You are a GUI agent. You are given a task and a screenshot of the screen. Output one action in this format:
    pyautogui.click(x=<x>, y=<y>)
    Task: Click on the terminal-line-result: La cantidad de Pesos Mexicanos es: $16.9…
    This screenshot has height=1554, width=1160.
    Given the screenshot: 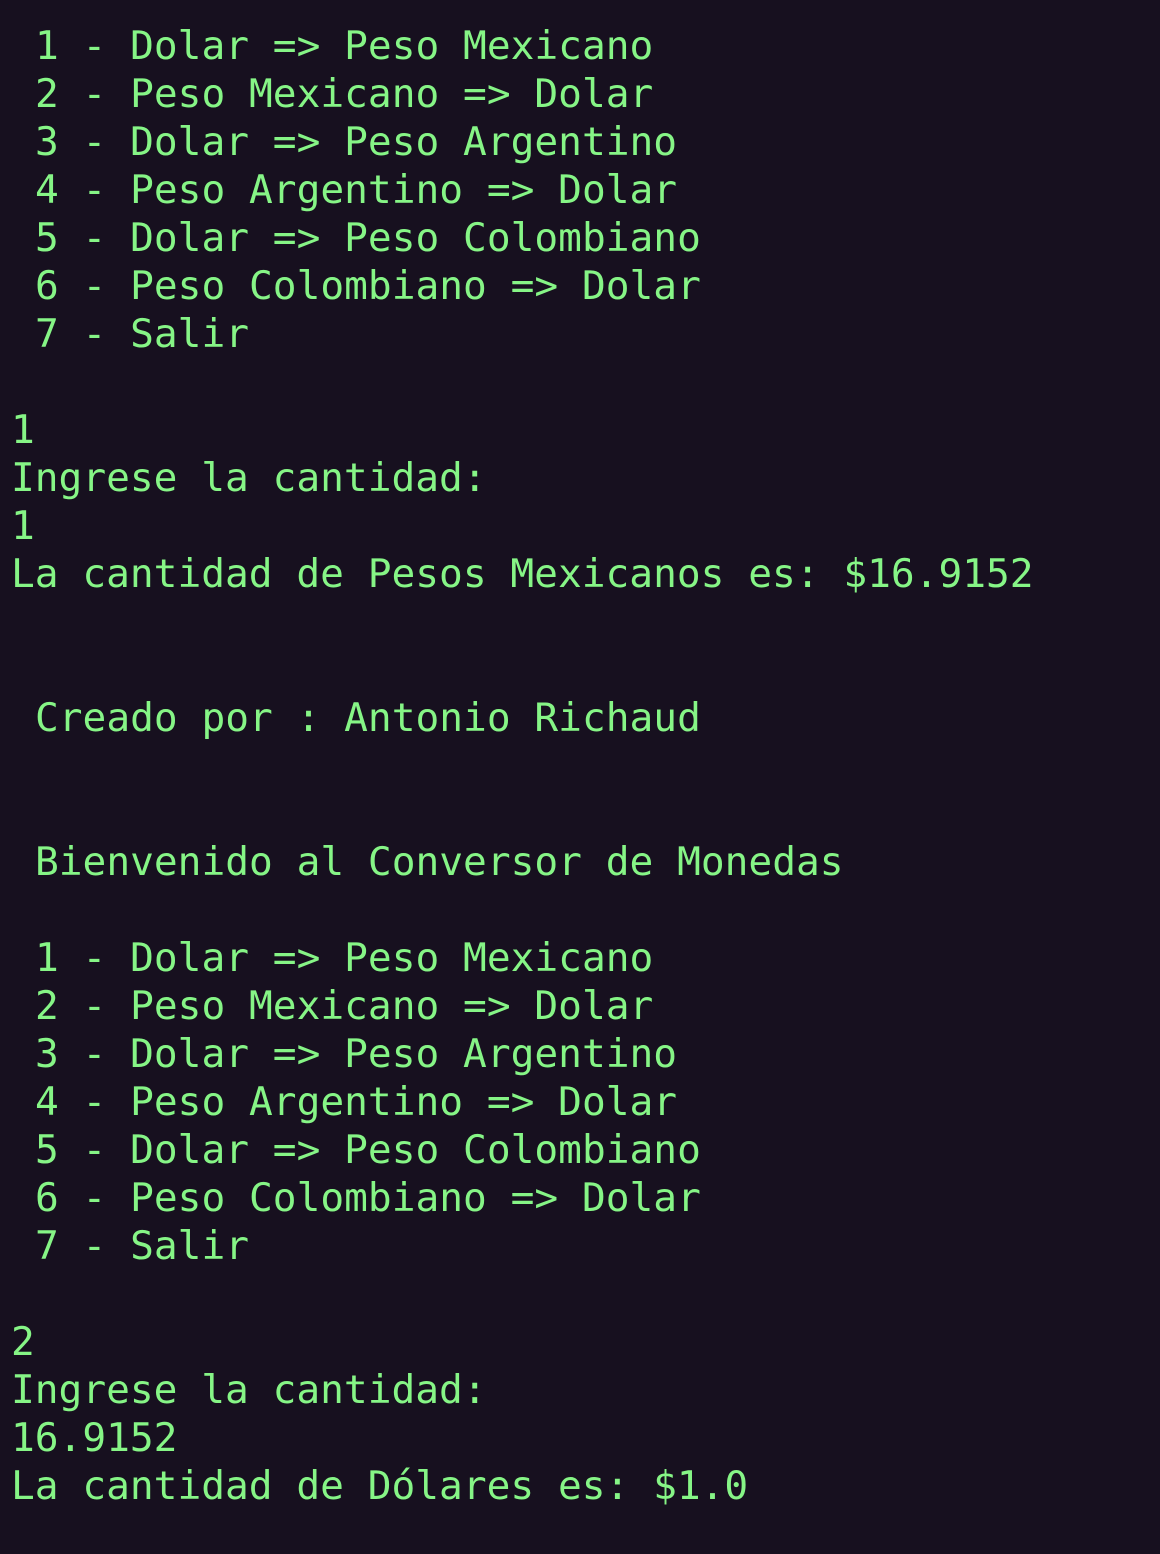 What is the action you would take?
    pyautogui.click(x=522, y=574)
    